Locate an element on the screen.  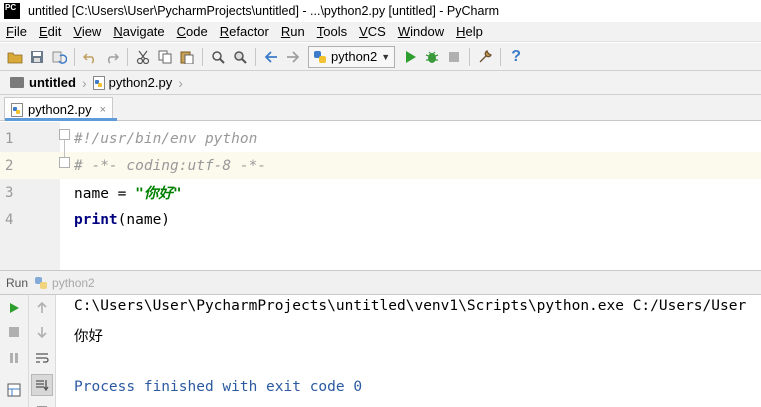
chevron-down-icon: ▼ is located at coordinates (386, 56).